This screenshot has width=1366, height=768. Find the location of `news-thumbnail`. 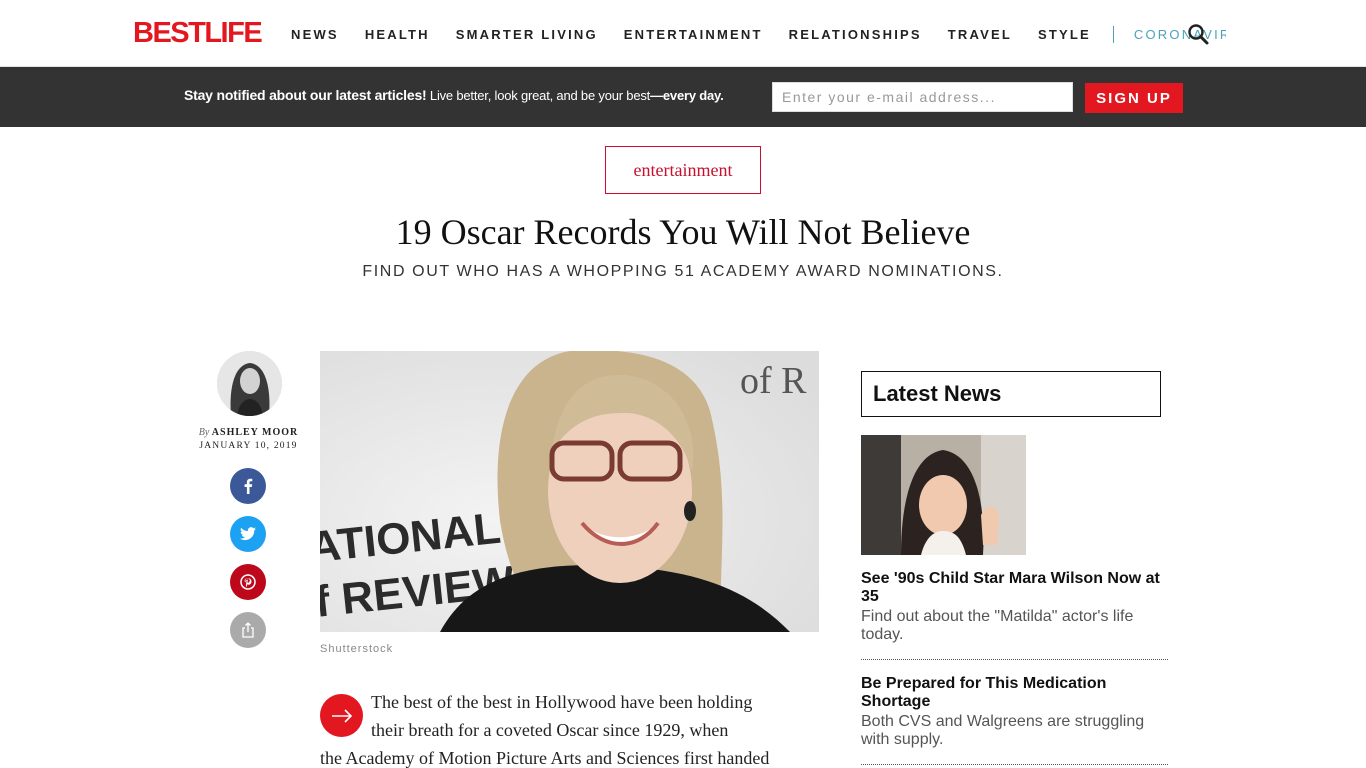

news-thumbnail is located at coordinates (943, 495).